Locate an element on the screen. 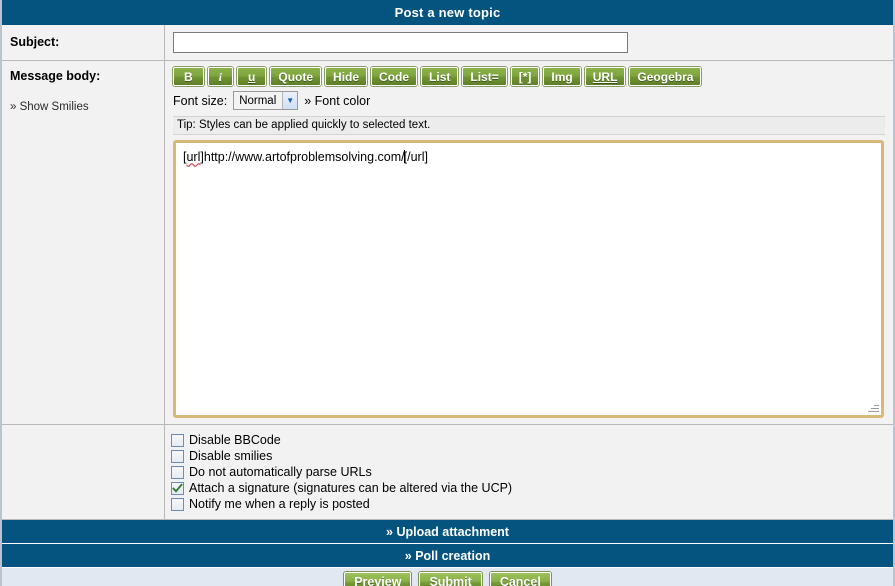 The width and height of the screenshot is (895, 586). checkbox-no-parse-urls is located at coordinates (177, 472).